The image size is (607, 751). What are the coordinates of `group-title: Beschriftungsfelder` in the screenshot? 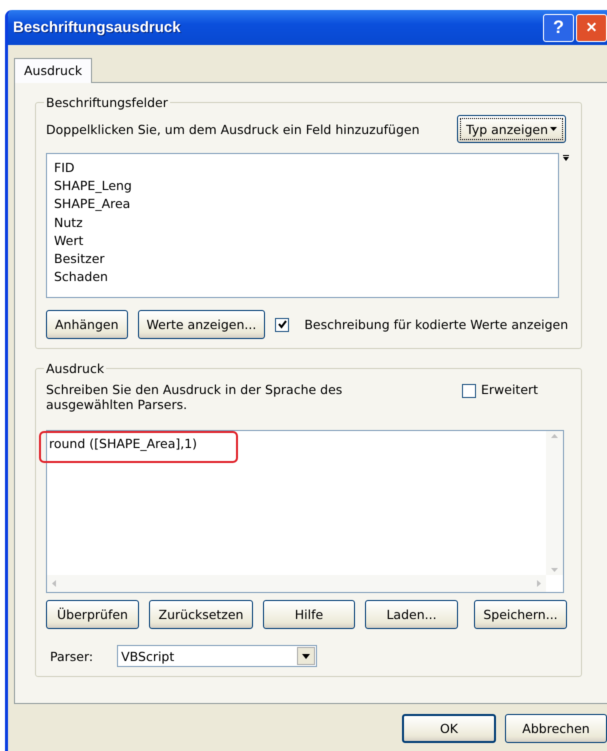 It's located at (107, 102).